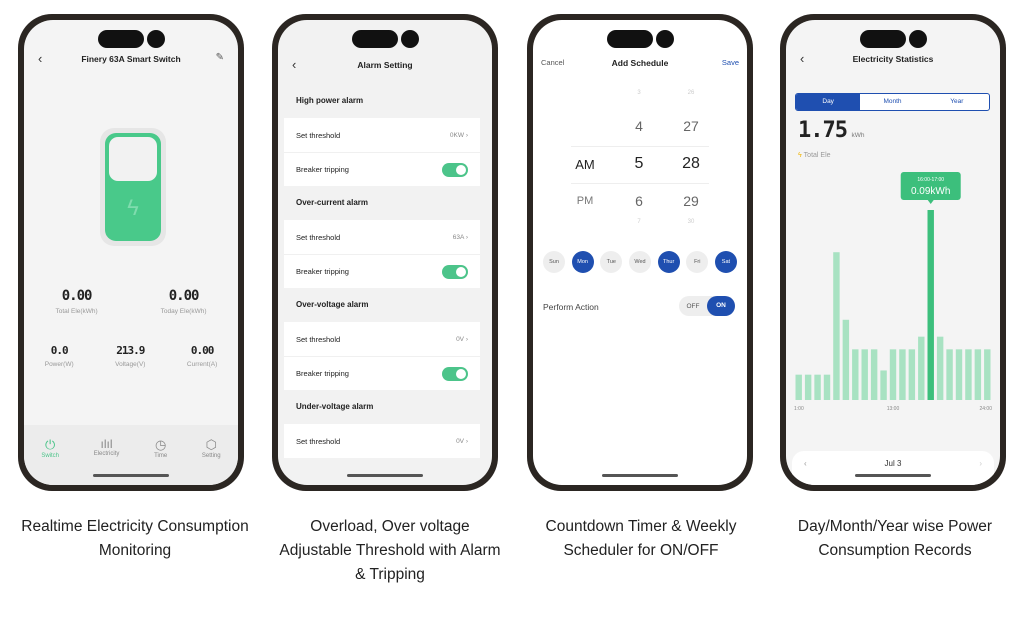 This screenshot has height=633, width=1024. What do you see at coordinates (220, 57) in the screenshot?
I see `edit-icon: ✎` at bounding box center [220, 57].